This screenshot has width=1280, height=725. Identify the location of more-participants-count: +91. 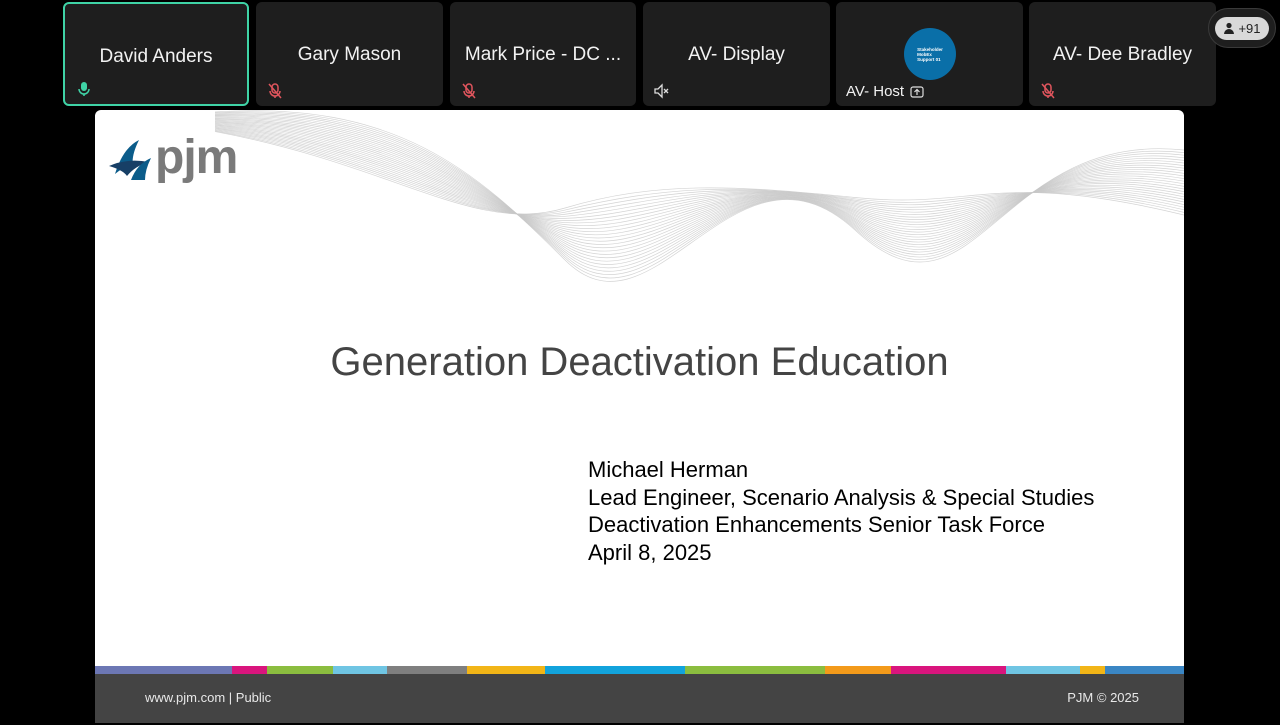
(1249, 28).